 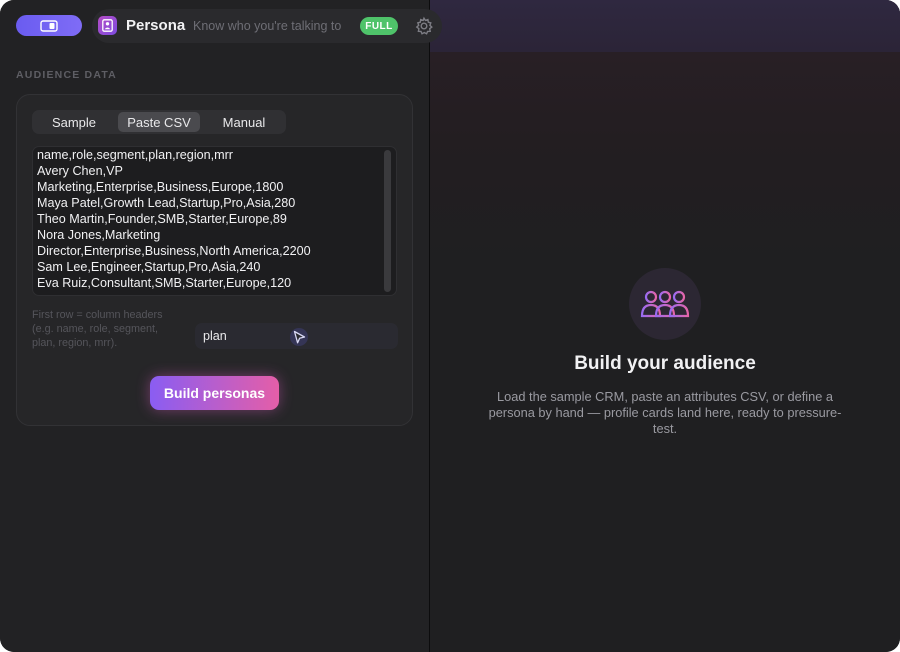 I want to click on sidebar-icon, so click(x=49, y=25).